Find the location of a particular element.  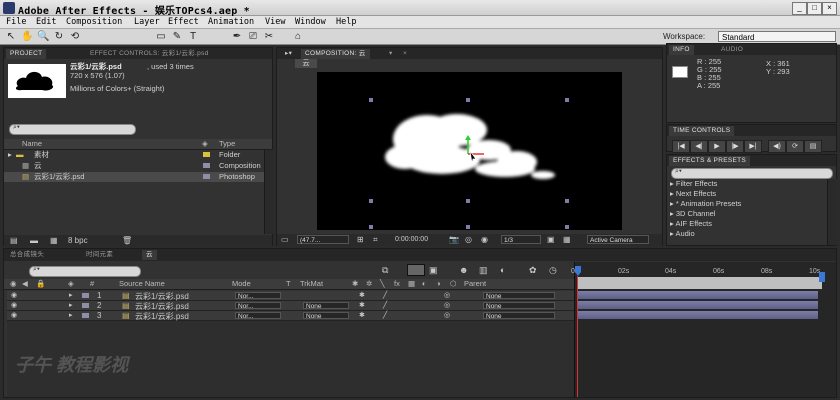

audio-icon: ◀ is located at coordinates (25, 284).